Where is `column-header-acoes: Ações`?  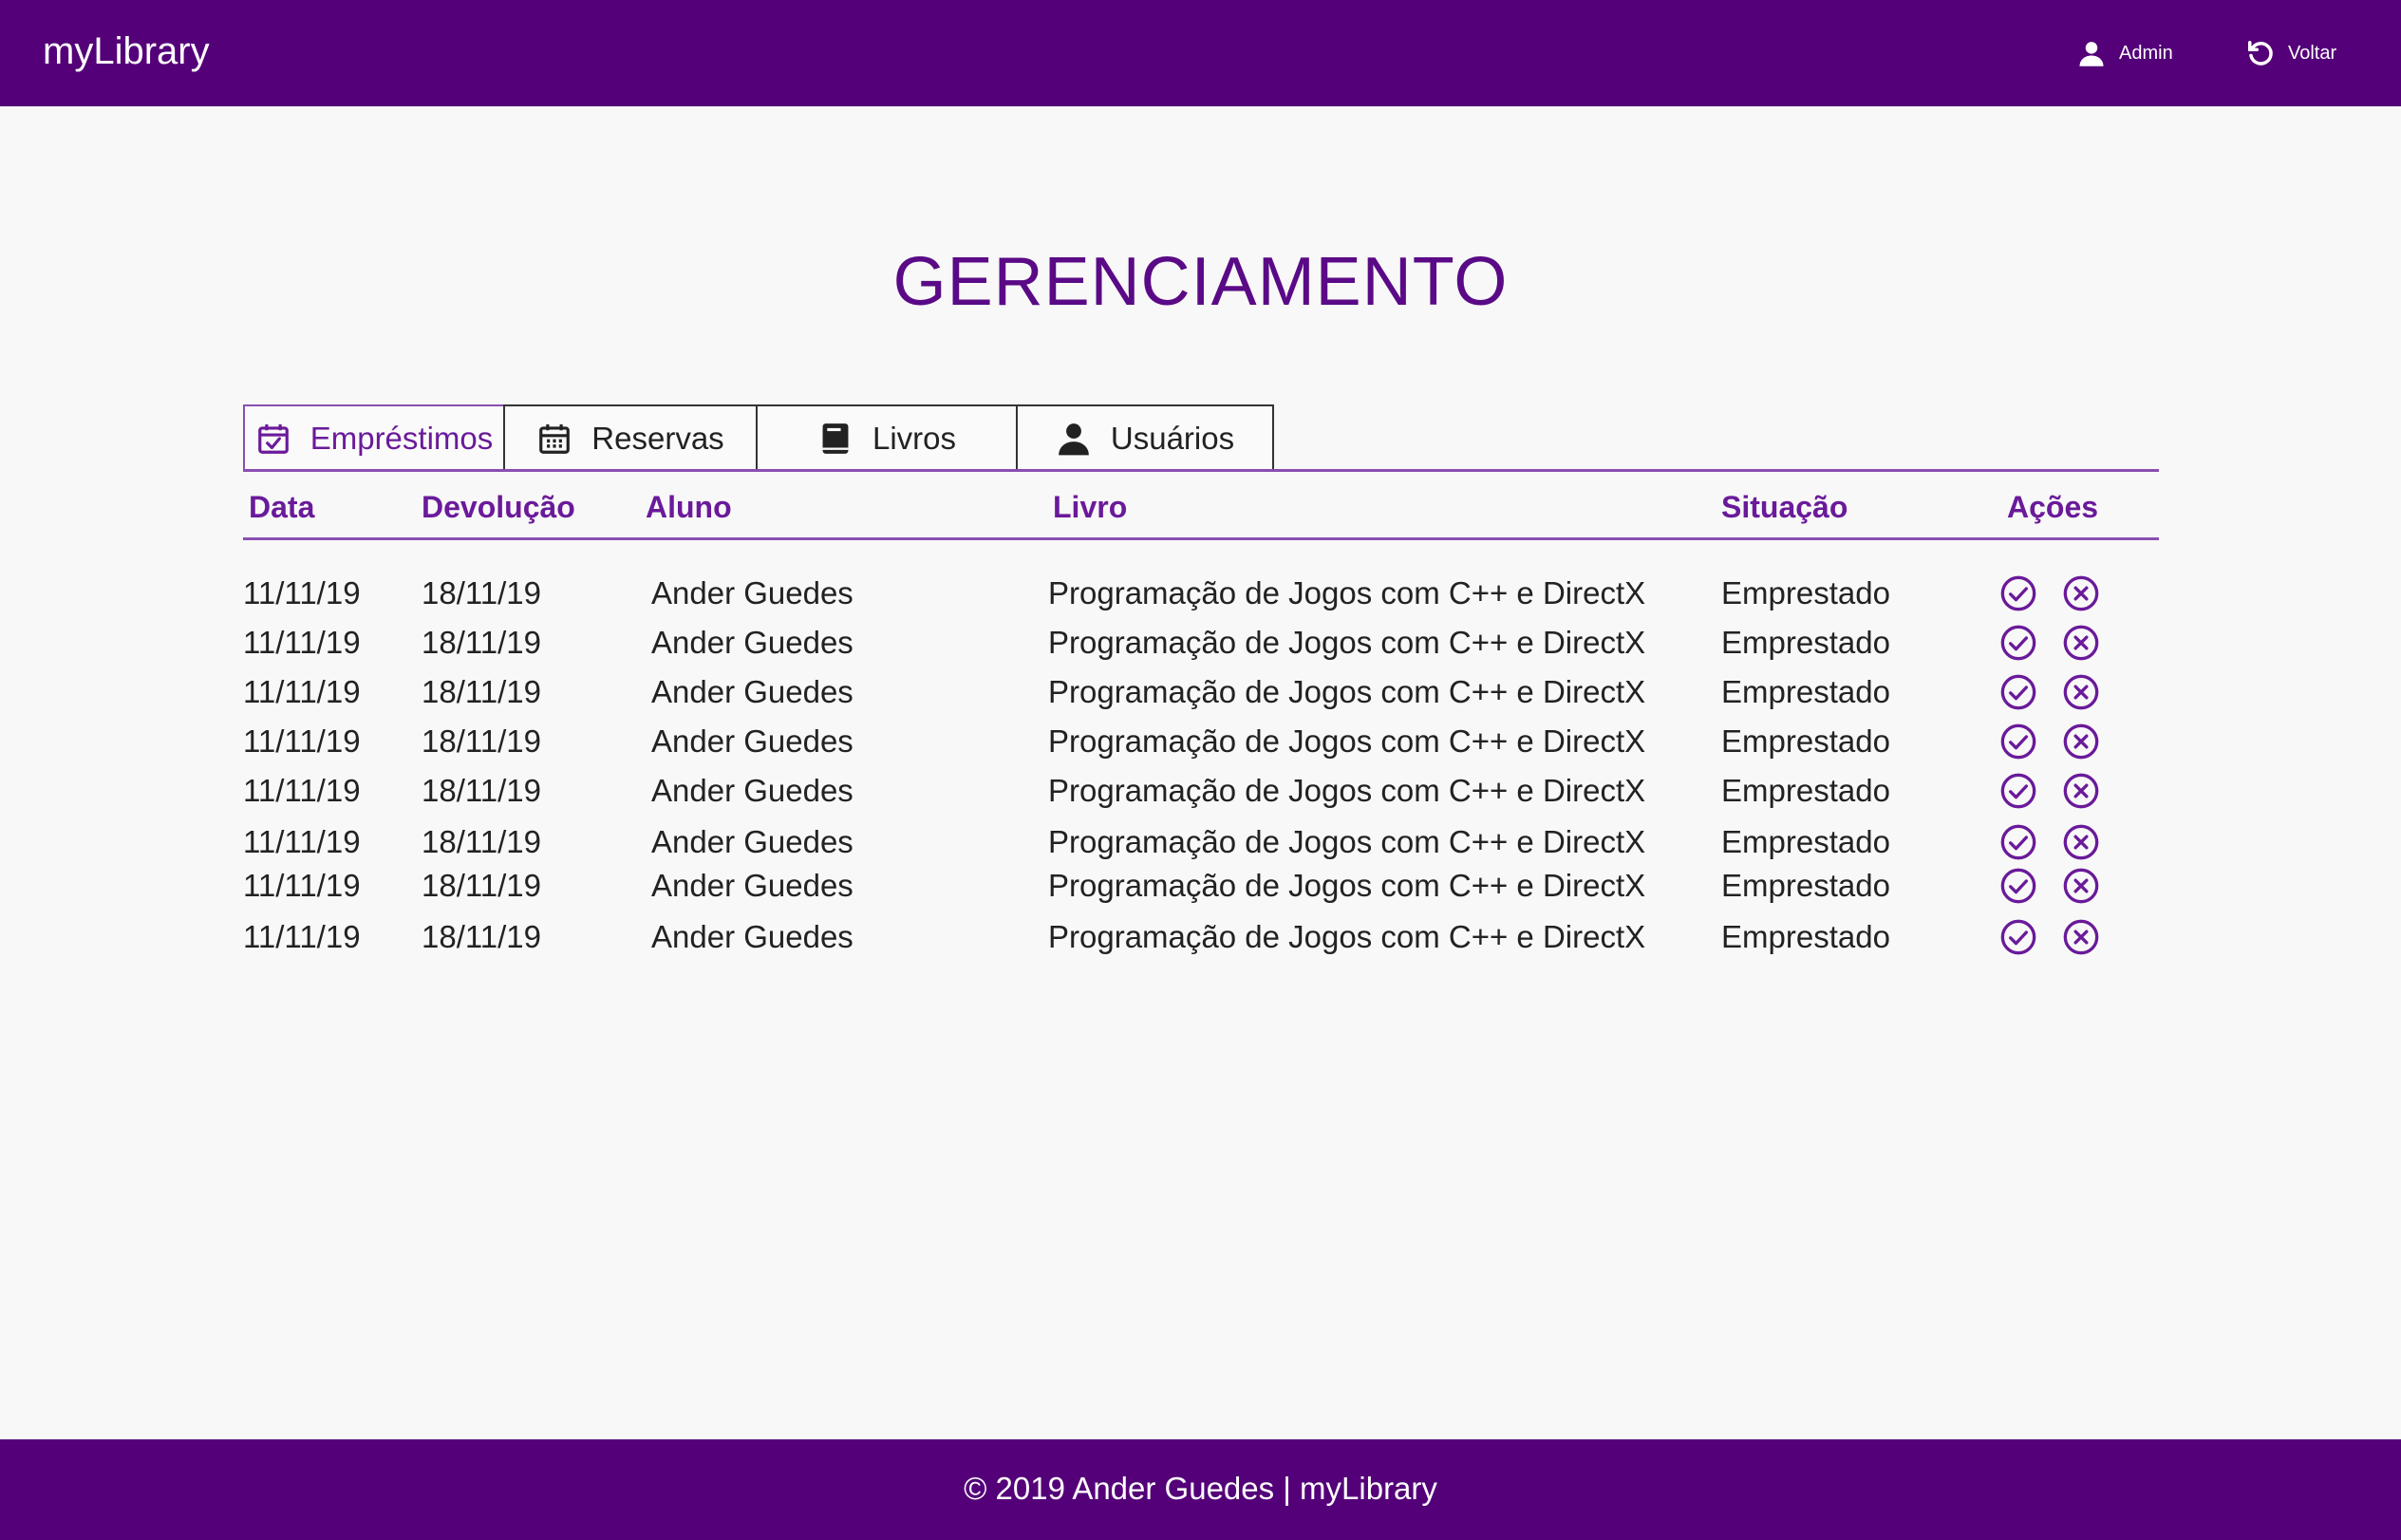
column-header-acoes: Ações is located at coordinates (2053, 507).